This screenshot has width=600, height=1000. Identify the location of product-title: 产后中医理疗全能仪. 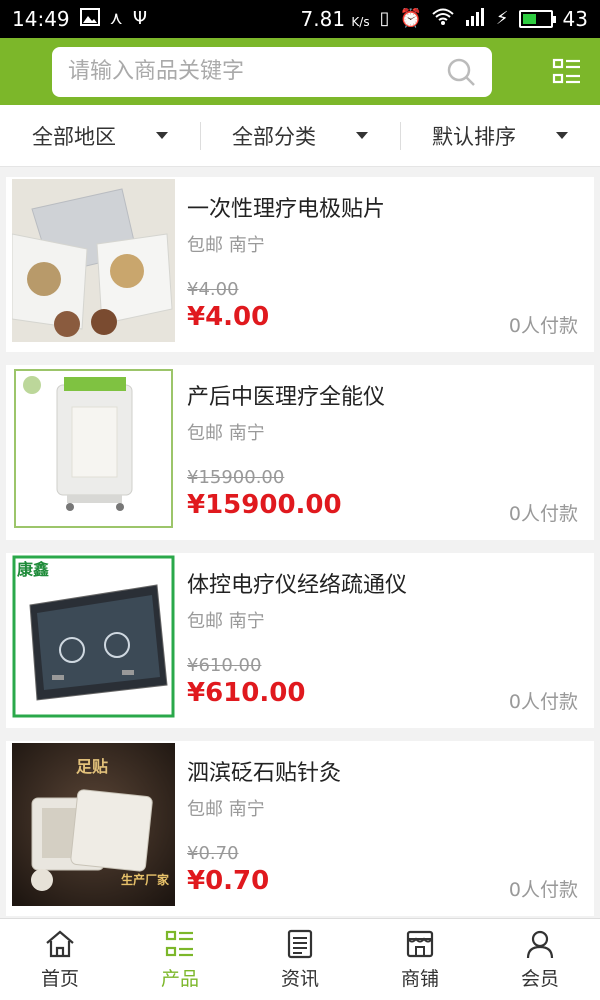
(286, 397).